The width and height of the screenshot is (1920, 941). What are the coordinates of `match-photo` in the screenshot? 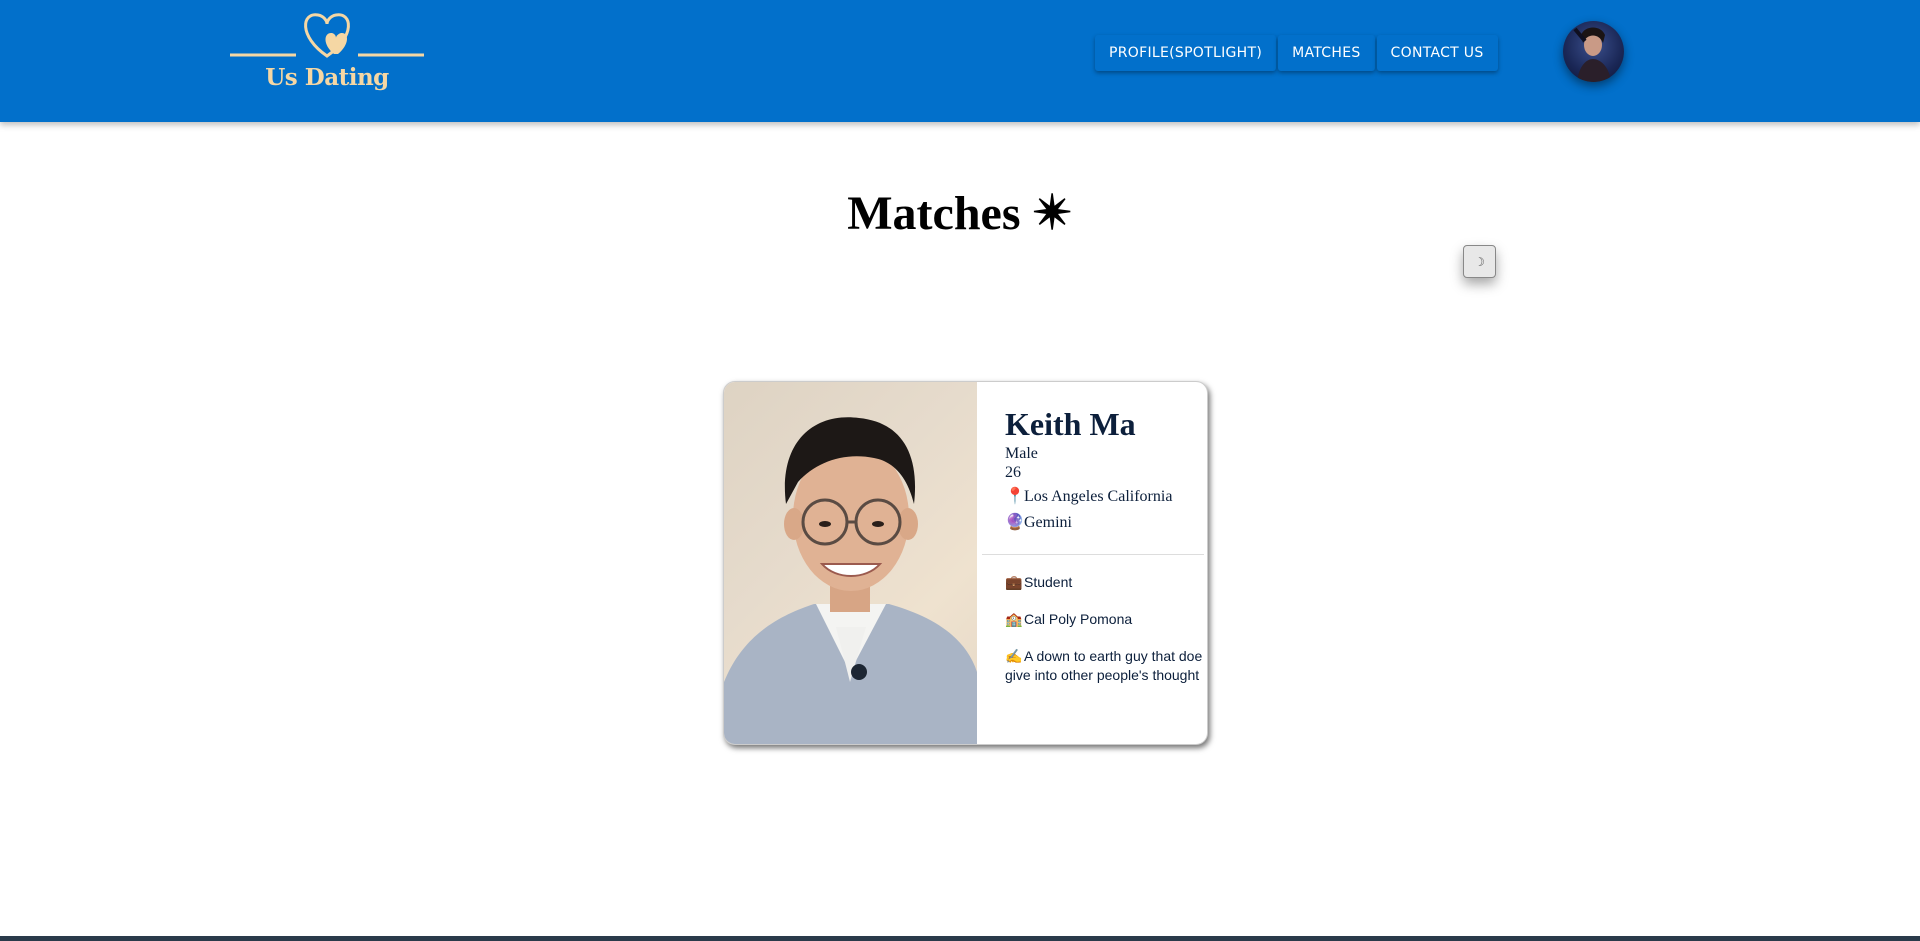 It's located at (850, 563).